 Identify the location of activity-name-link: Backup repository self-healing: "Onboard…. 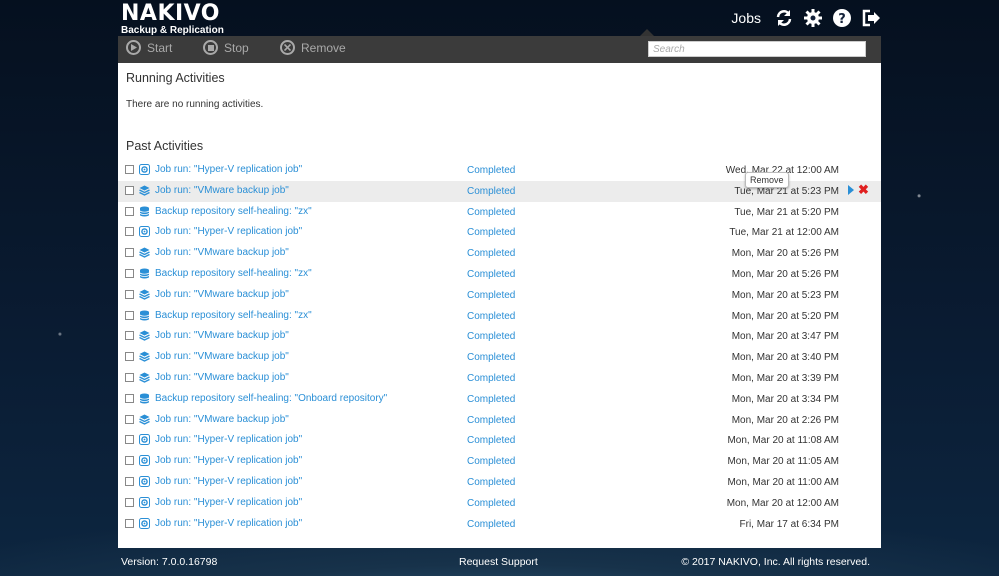
(271, 398).